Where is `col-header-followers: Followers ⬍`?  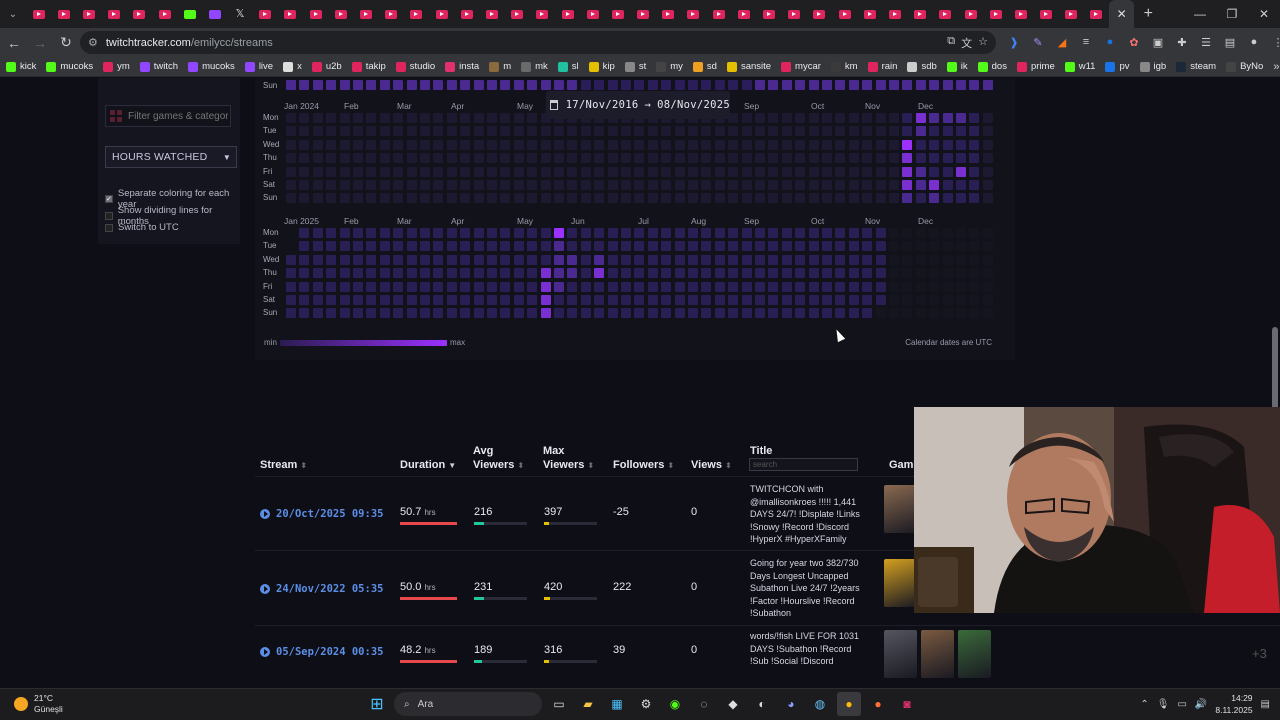
col-header-followers: Followers ⬍ is located at coordinates (643, 465).